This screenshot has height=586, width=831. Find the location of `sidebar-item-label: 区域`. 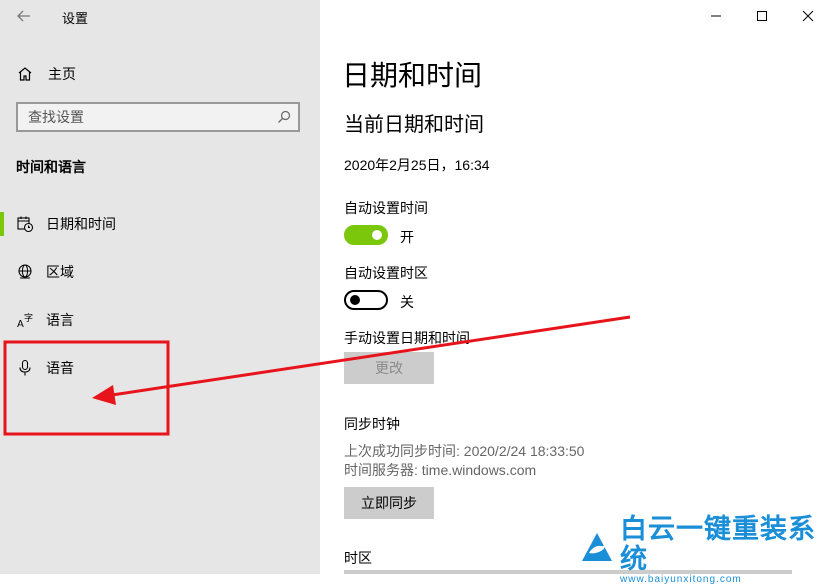

sidebar-item-label: 区域 is located at coordinates (60, 272).